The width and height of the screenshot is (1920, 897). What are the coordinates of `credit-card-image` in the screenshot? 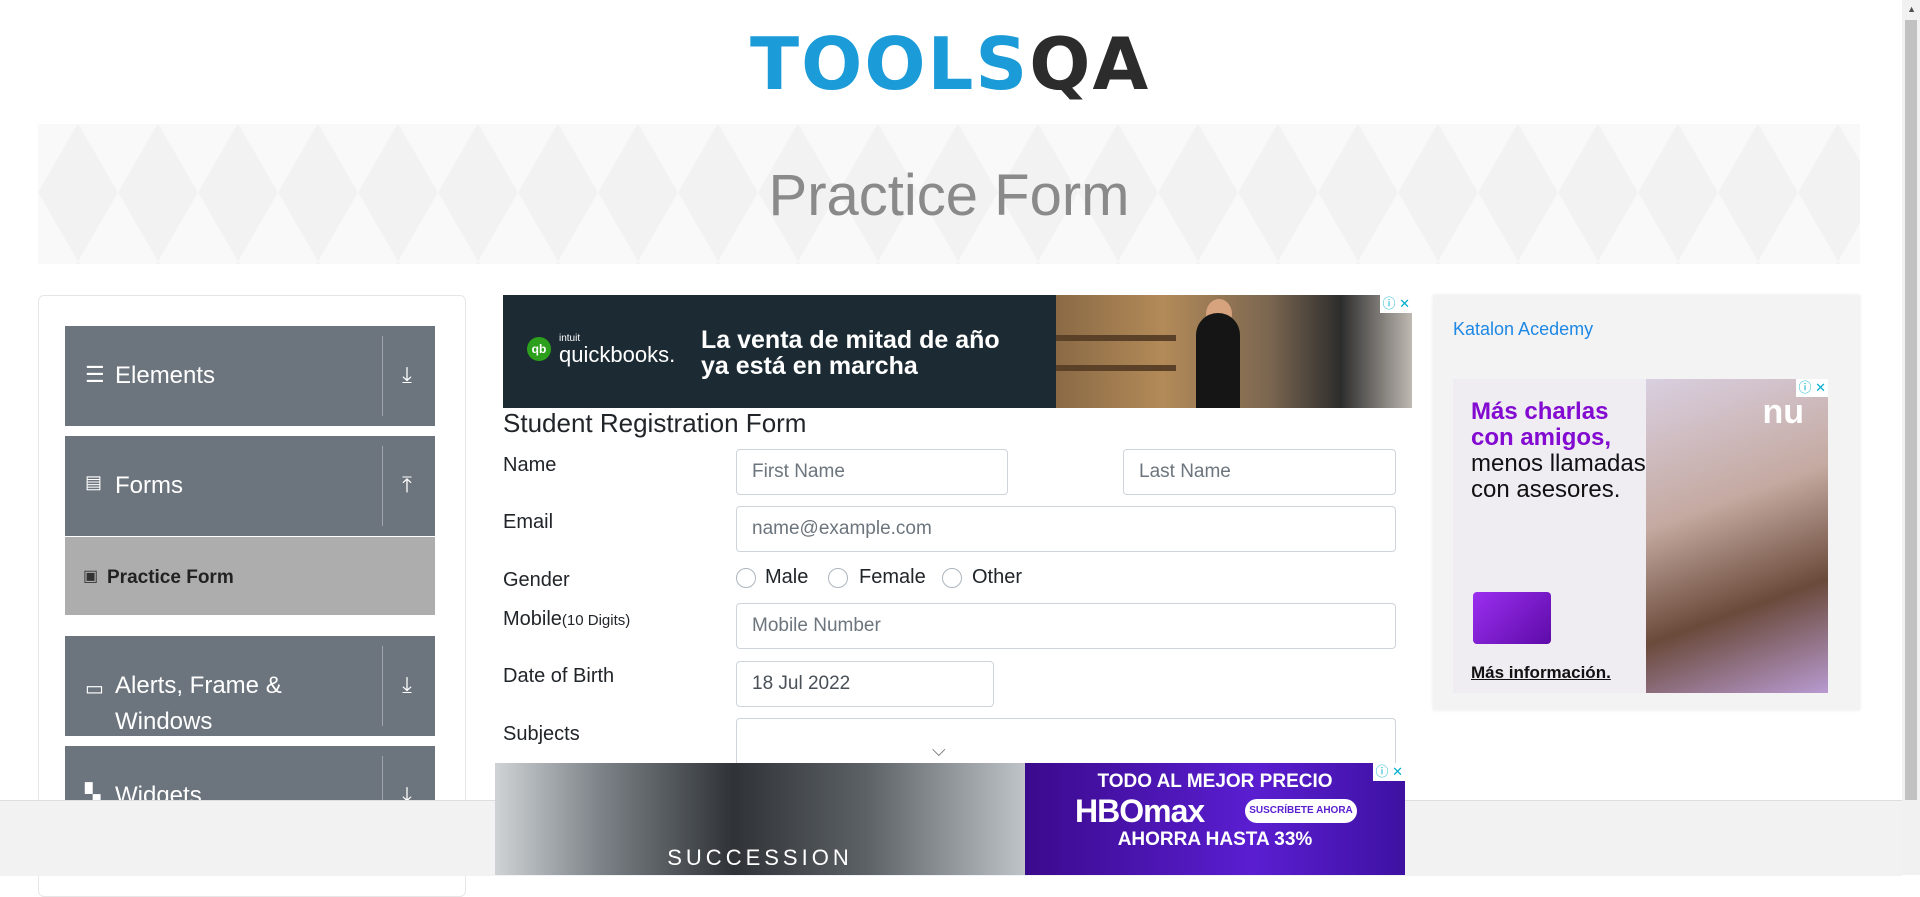 It's located at (1512, 618).